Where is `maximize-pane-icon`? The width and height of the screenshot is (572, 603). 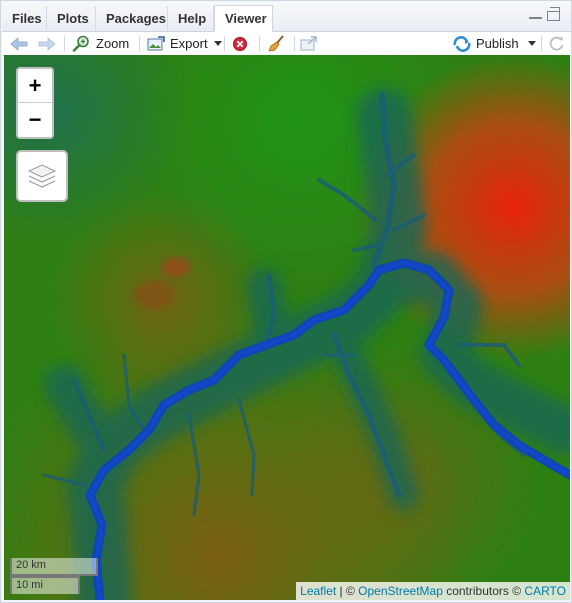
maximize-pane-icon is located at coordinates (553, 14).